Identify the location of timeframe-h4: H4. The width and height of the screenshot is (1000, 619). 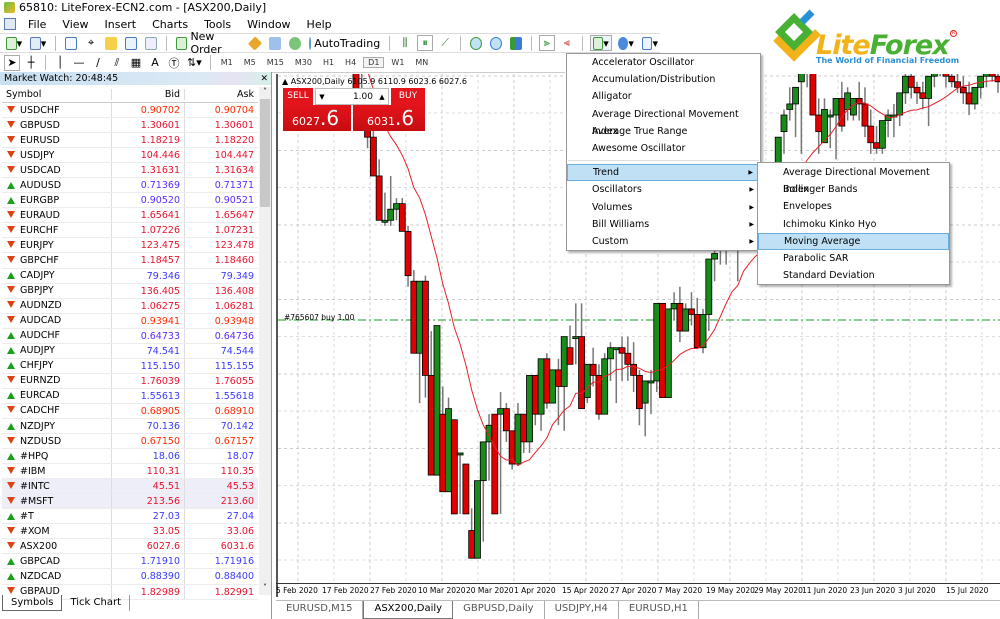
(350, 62).